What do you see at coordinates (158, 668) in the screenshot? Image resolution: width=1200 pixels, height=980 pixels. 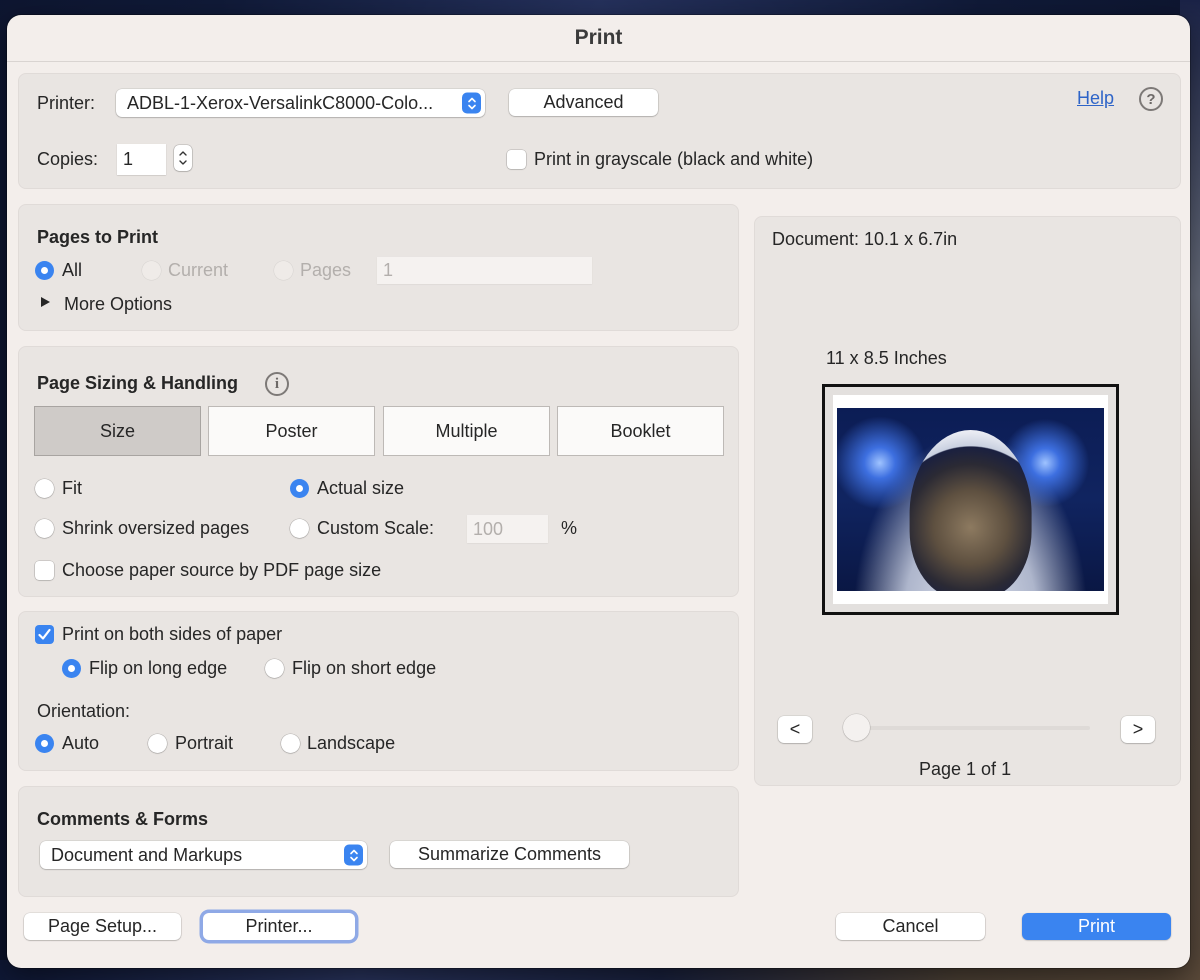 I see `flip-long-edge-label: Flip on long edge` at bounding box center [158, 668].